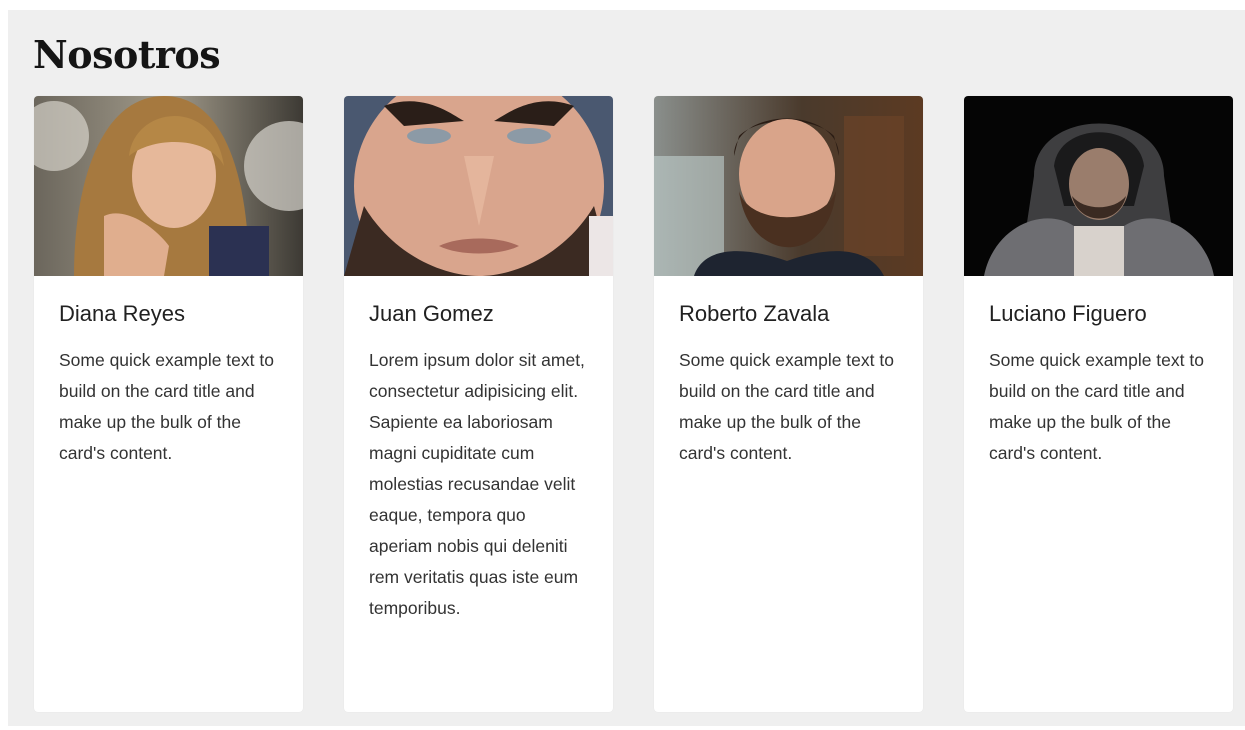  What do you see at coordinates (168, 186) in the screenshot?
I see `woman-portrait-photo` at bounding box center [168, 186].